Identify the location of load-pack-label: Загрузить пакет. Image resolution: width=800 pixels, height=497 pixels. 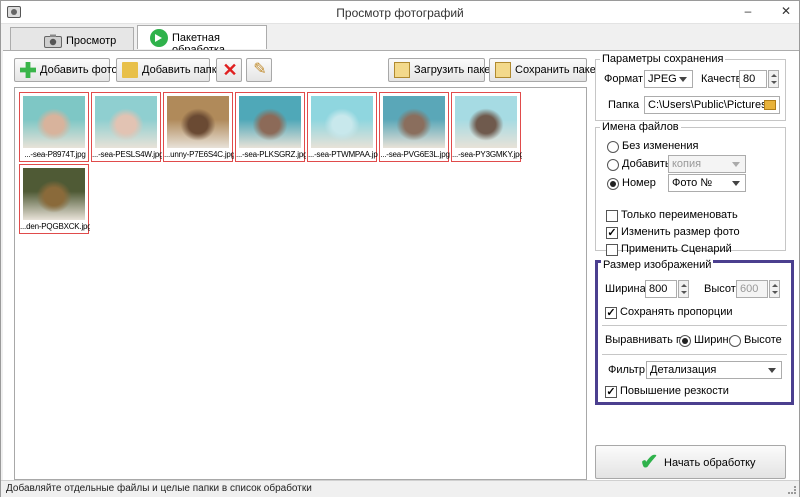
(455, 70).